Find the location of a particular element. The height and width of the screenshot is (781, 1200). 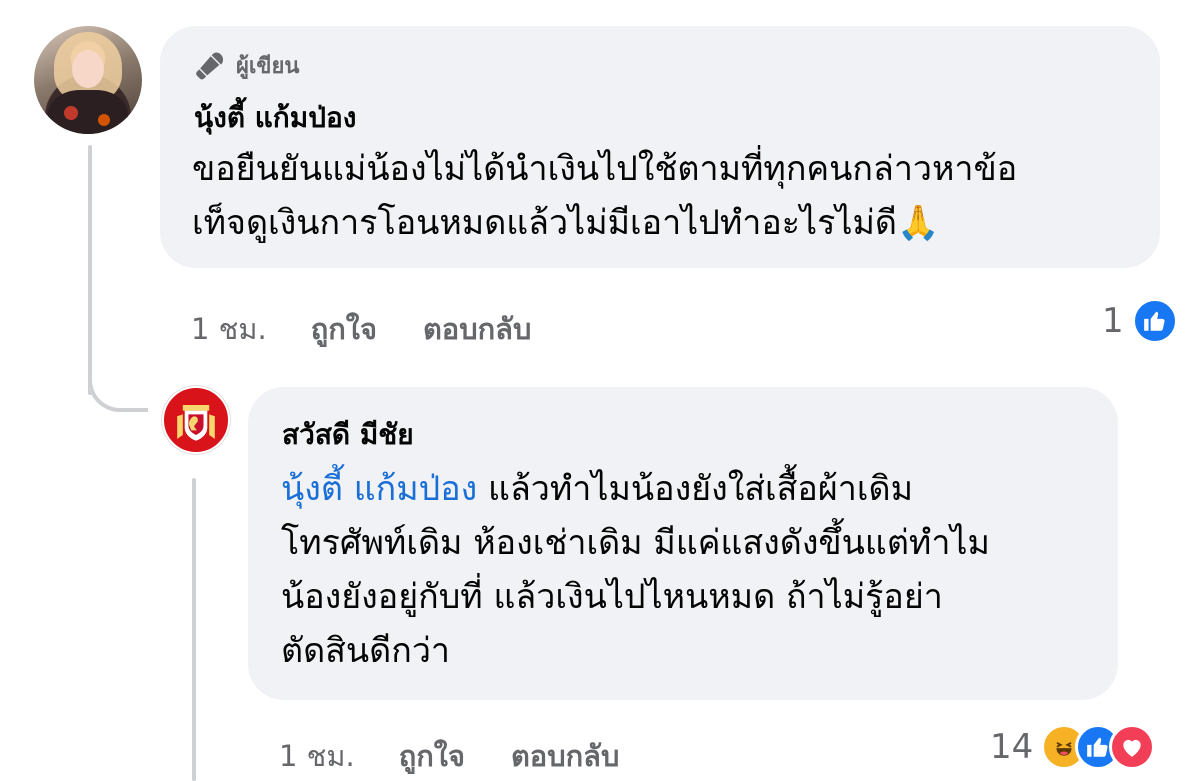

reaction-count: 1 is located at coordinates (1113, 321).